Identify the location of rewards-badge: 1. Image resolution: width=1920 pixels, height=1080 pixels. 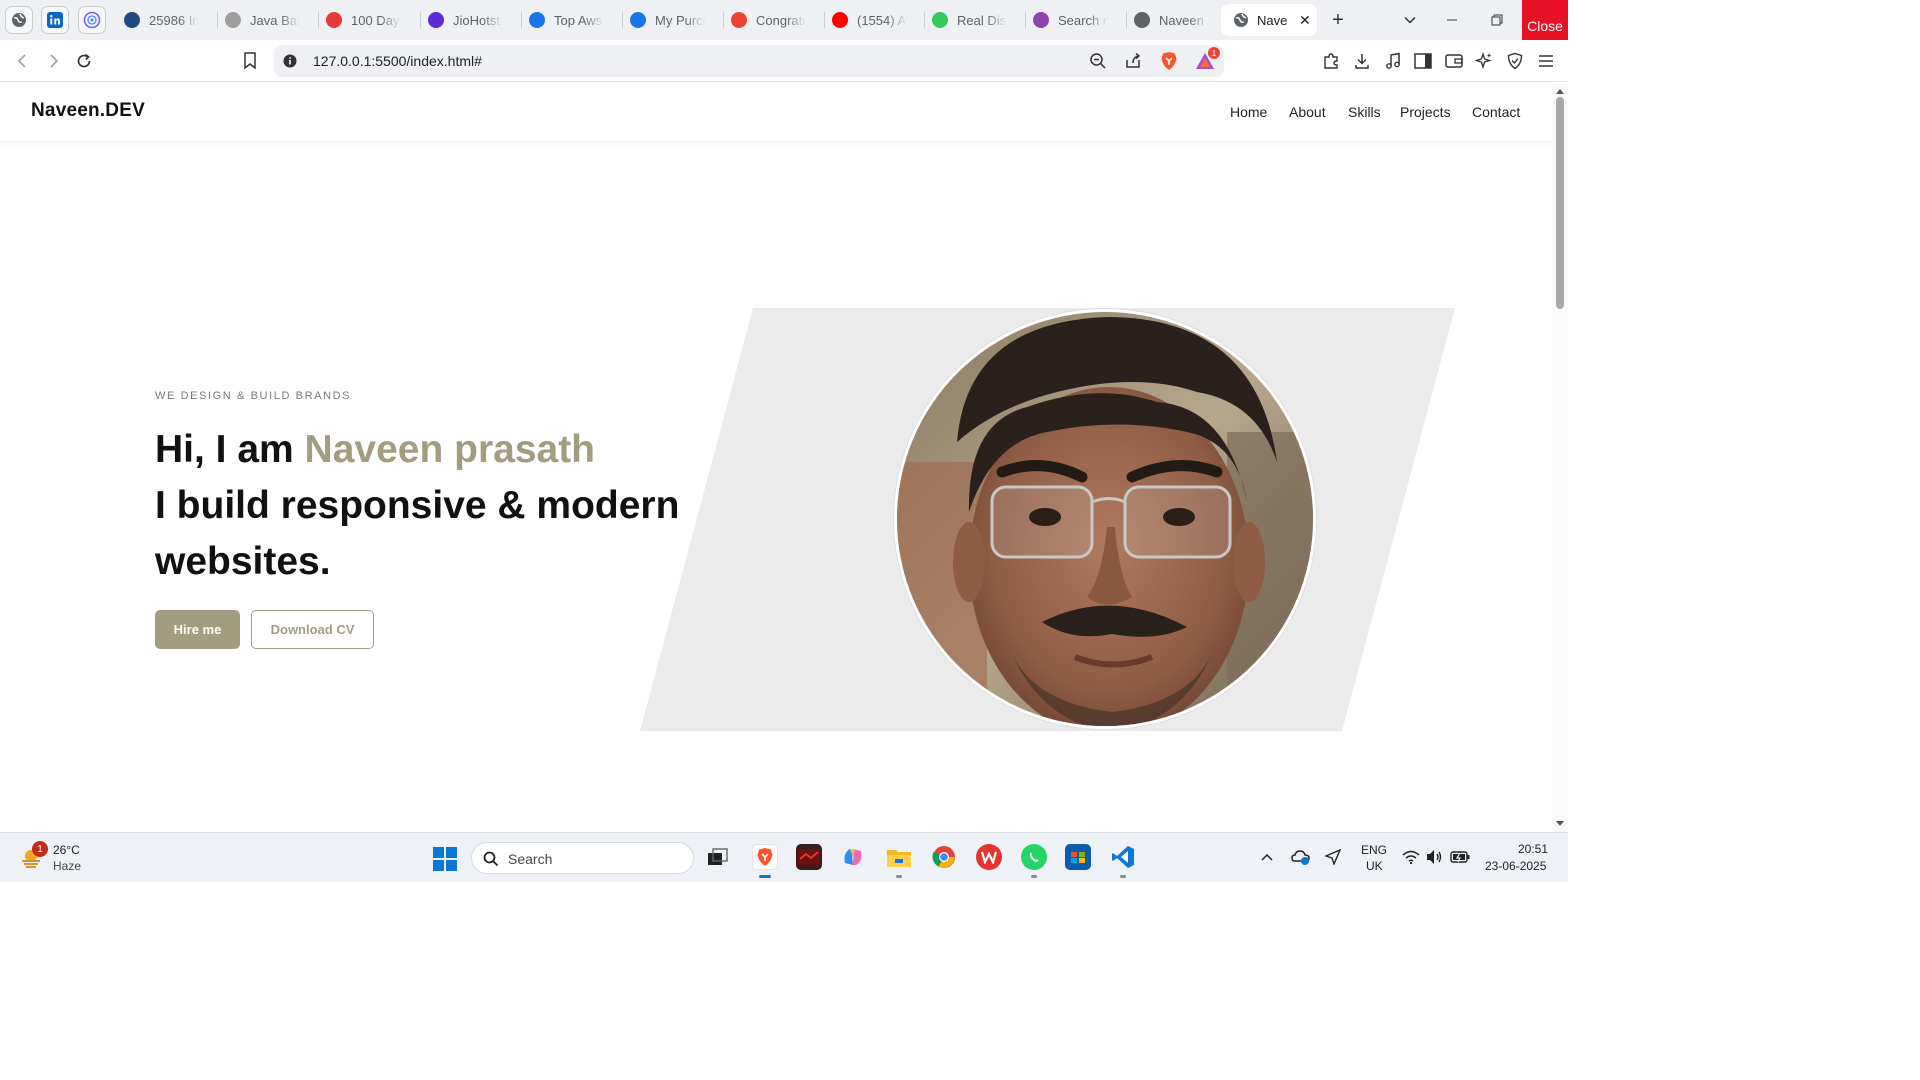
(1214, 53).